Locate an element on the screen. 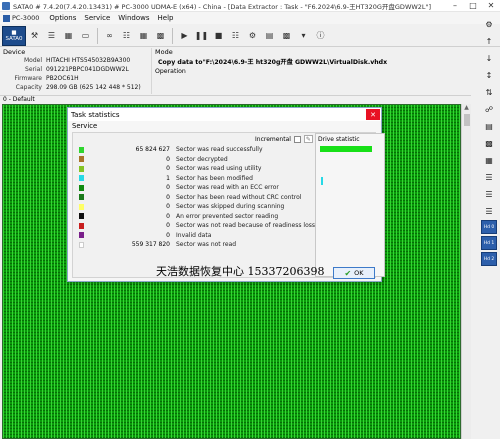 The height and width of the screenshot is (439, 500). maximize-icon: □ is located at coordinates (473, 6).